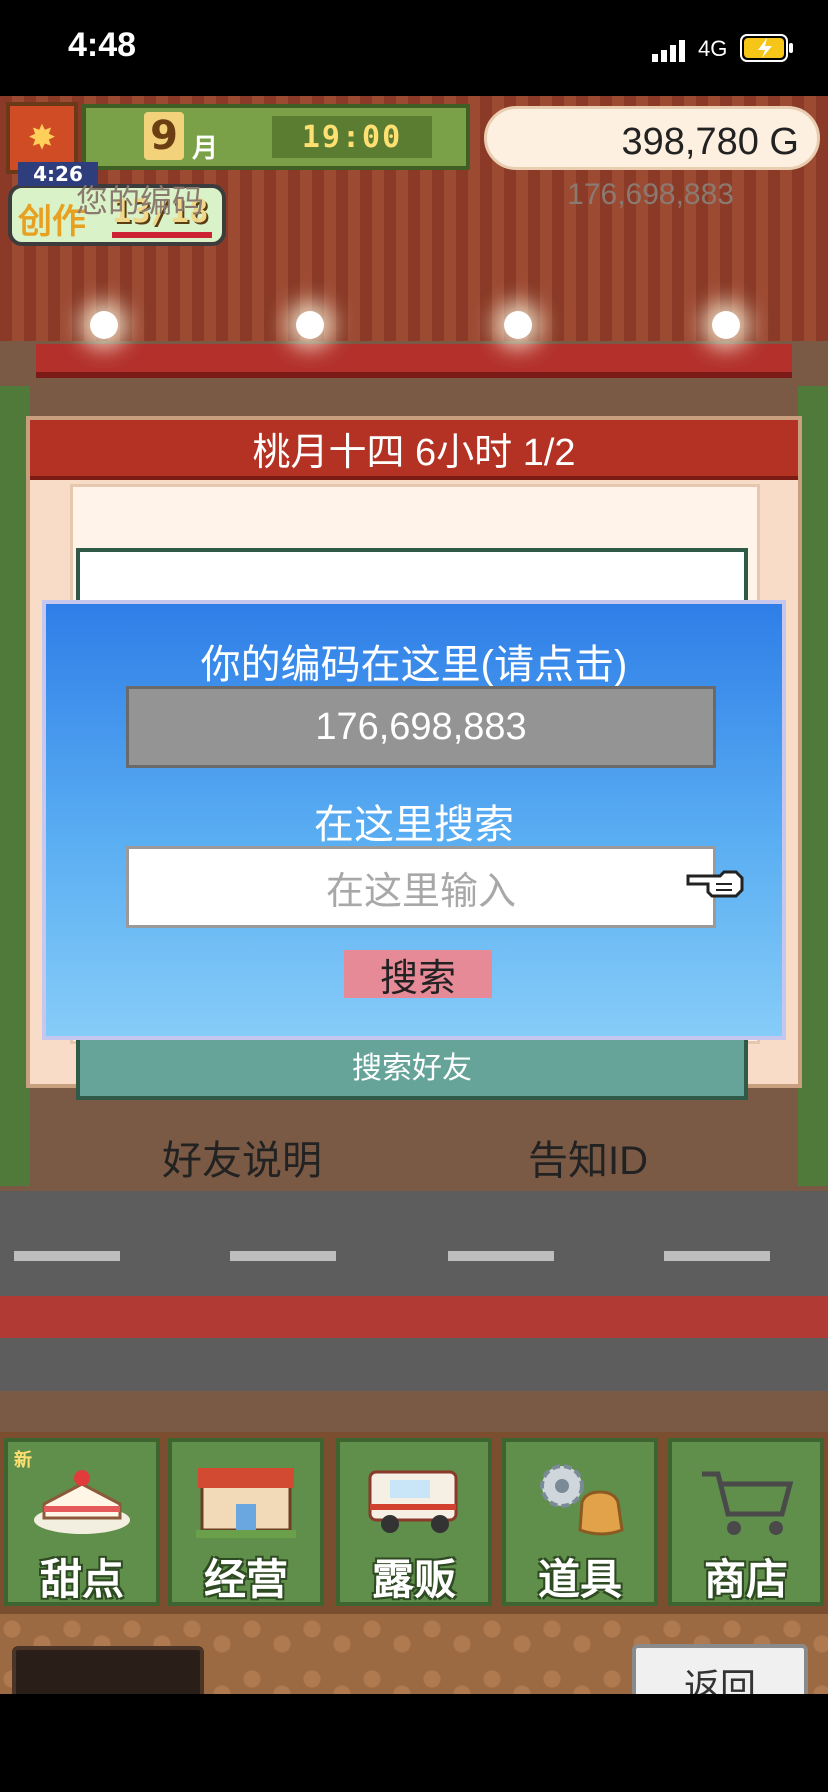 The width and height of the screenshot is (828, 1792). I want to click on status-bar: 4:48 4G, so click(414, 48).